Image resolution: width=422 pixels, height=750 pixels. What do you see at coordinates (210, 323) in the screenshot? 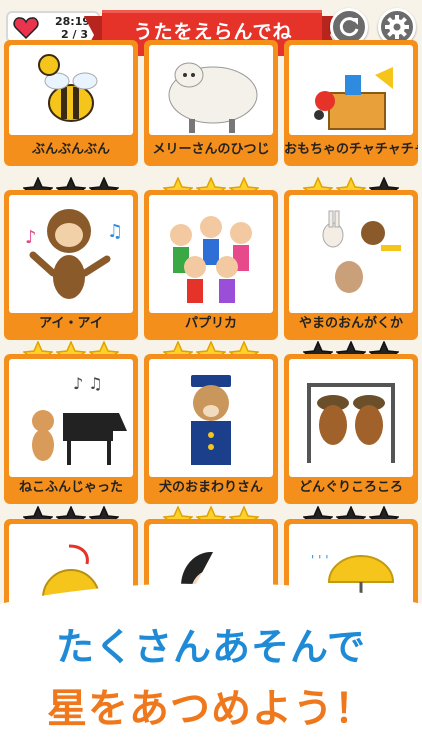
I see `song-title: パプリカ` at bounding box center [210, 323].